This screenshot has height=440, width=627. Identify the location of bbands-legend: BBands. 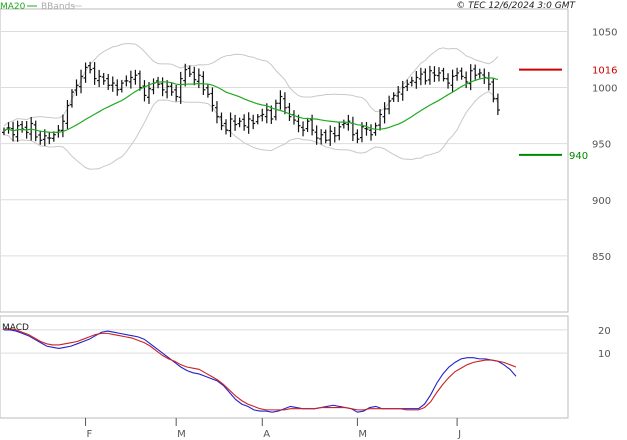
(58, 7).